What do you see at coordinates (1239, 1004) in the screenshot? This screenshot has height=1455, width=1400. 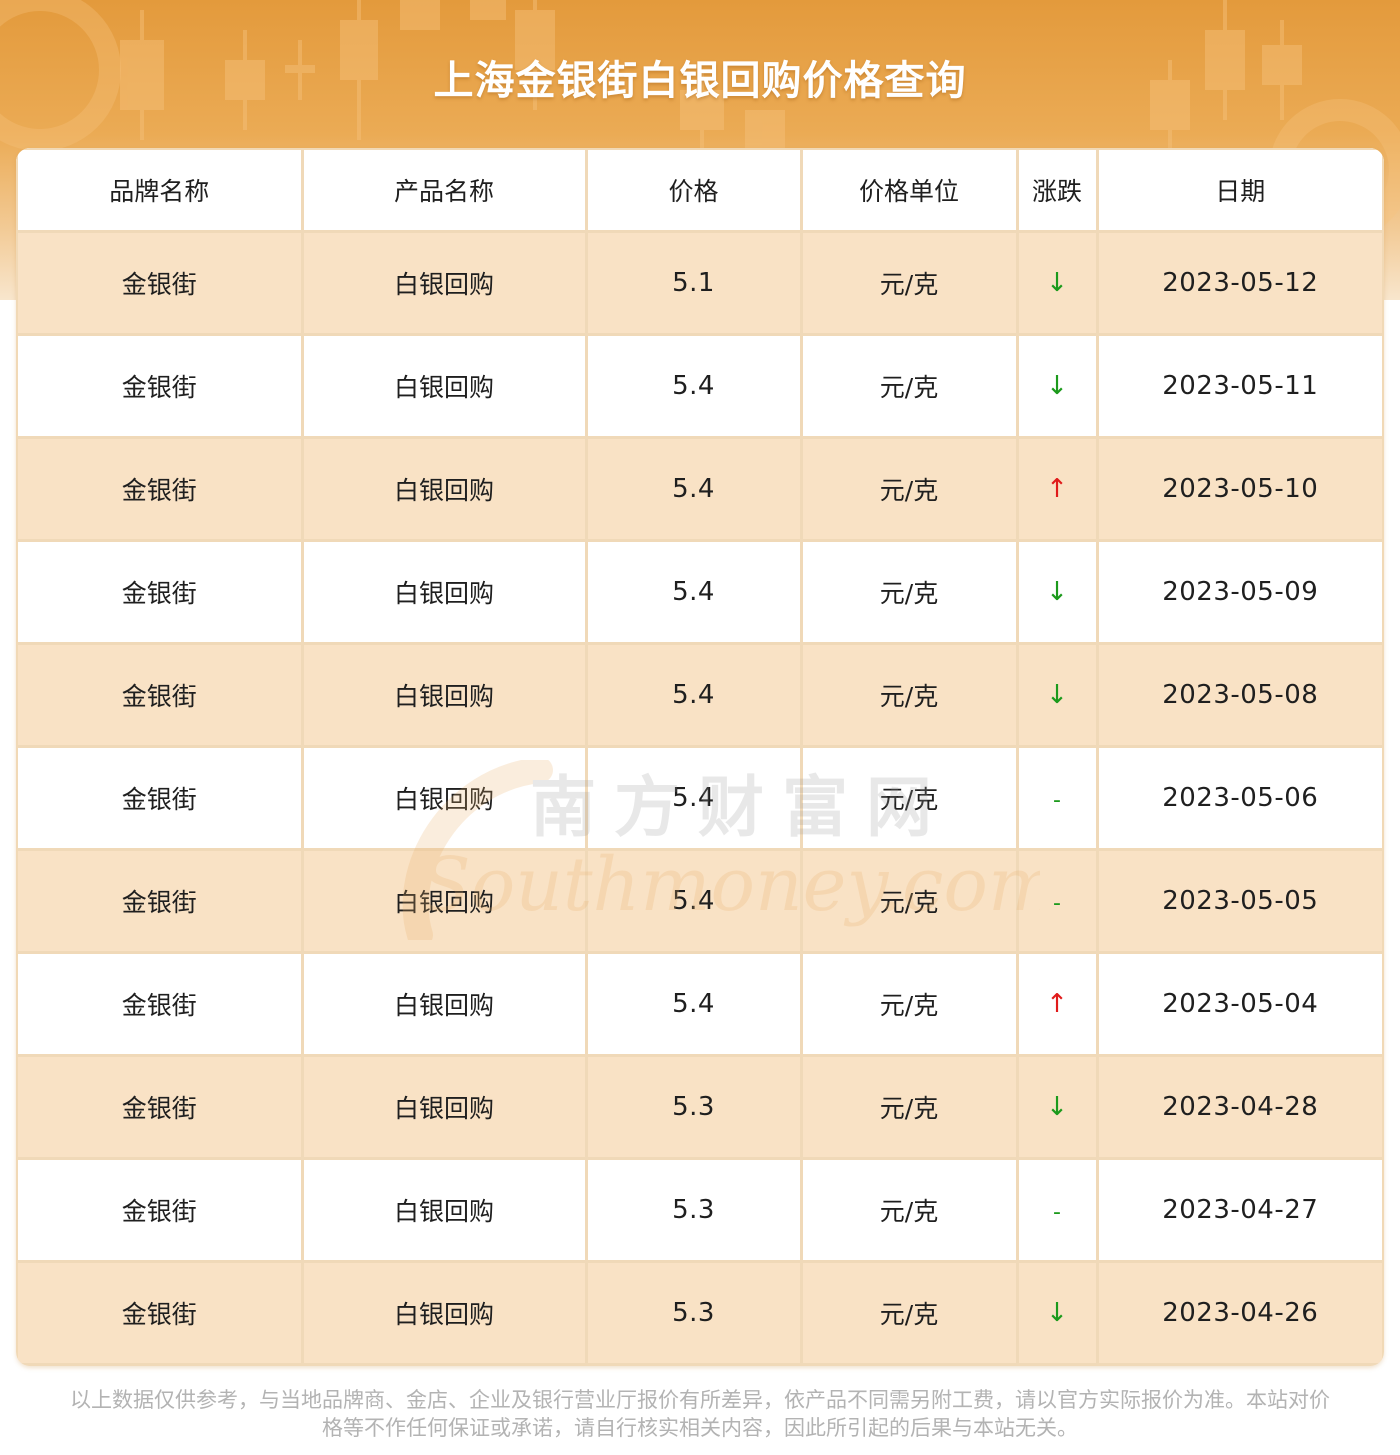 I see `cell-date: 2023-05-04` at bounding box center [1239, 1004].